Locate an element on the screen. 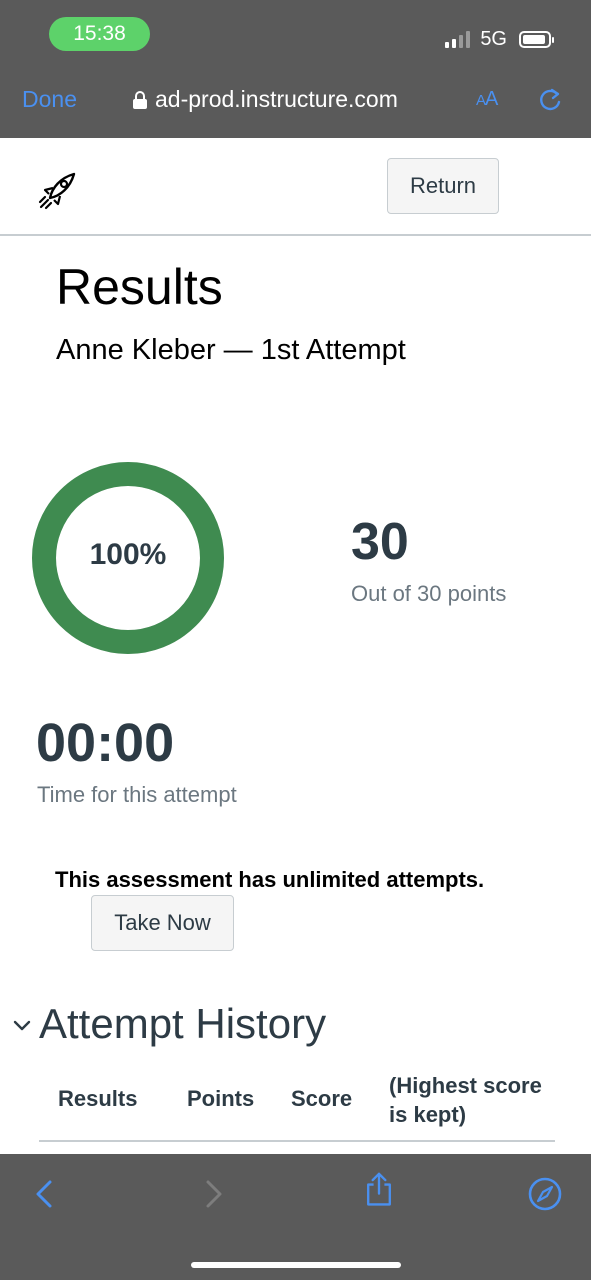 The image size is (591, 1280). page-title: Results is located at coordinates (139, 287).